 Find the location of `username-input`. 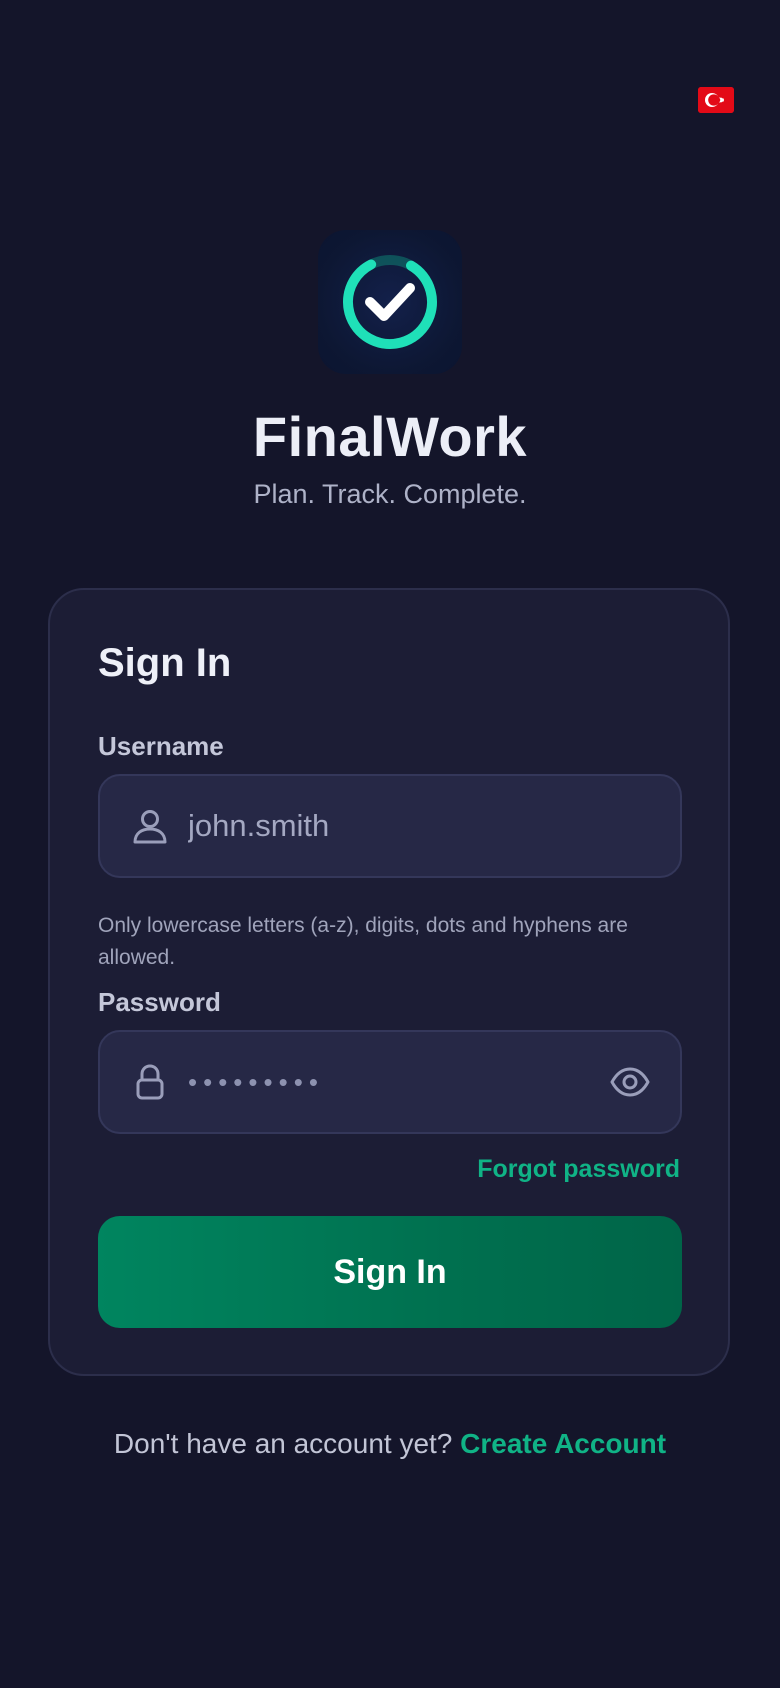

username-input is located at coordinates (408, 826).